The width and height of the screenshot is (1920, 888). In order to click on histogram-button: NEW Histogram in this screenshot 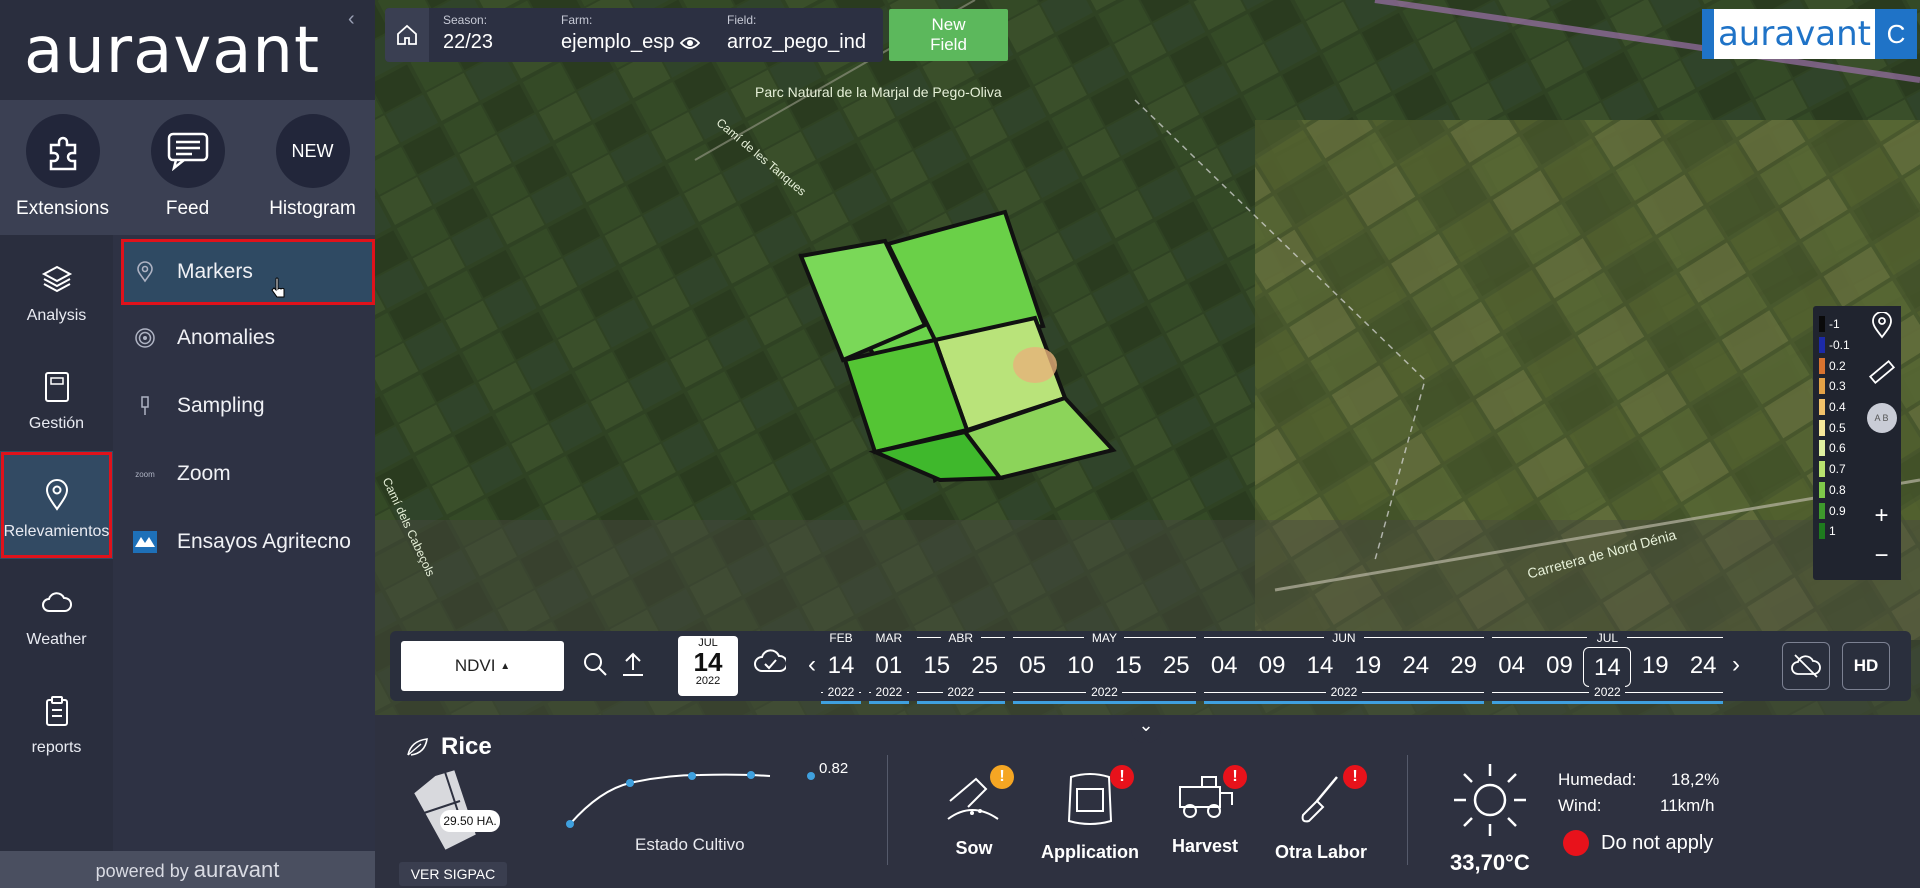, I will do `click(312, 167)`.